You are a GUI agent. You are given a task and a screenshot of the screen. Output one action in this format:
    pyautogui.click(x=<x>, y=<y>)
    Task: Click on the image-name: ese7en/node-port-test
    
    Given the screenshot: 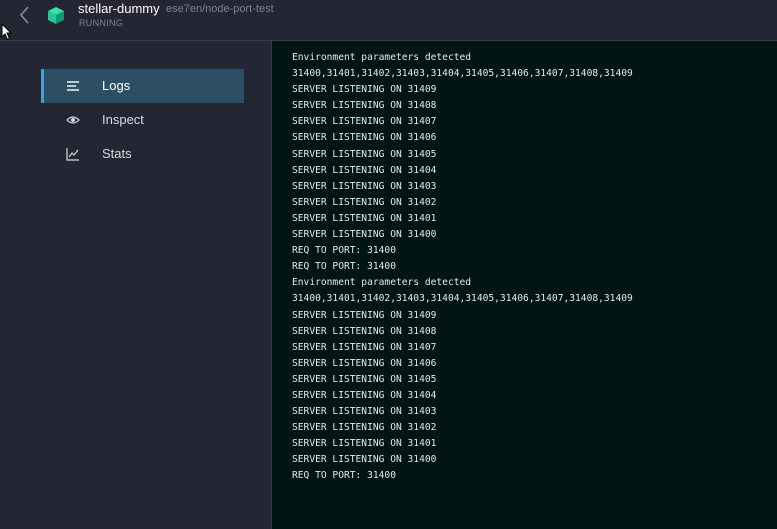 What is the action you would take?
    pyautogui.click(x=220, y=9)
    